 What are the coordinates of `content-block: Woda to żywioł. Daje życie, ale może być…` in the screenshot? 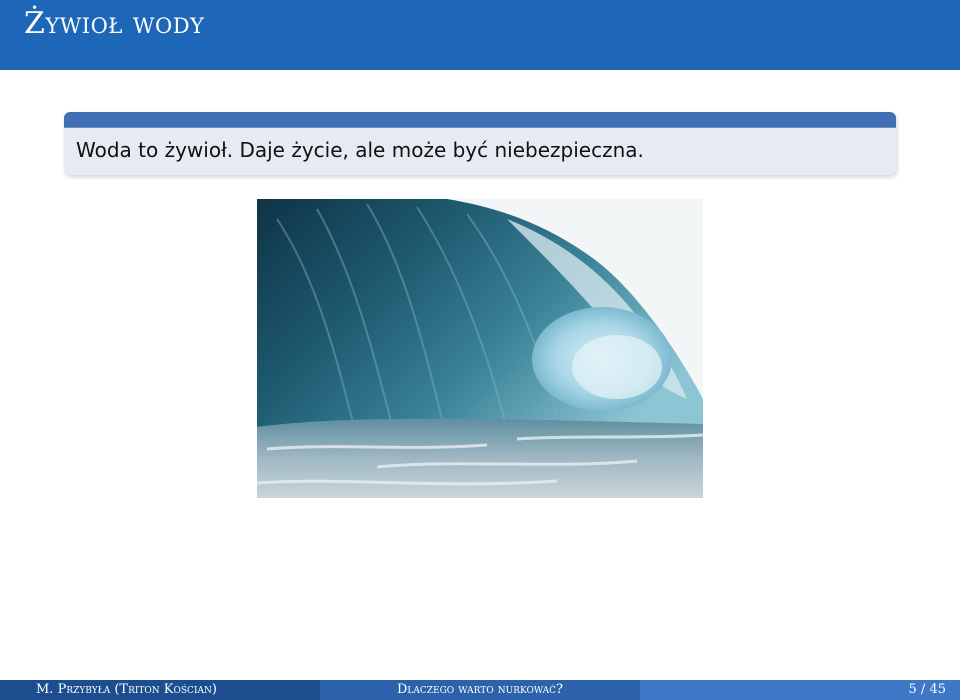 It's located at (480, 143).